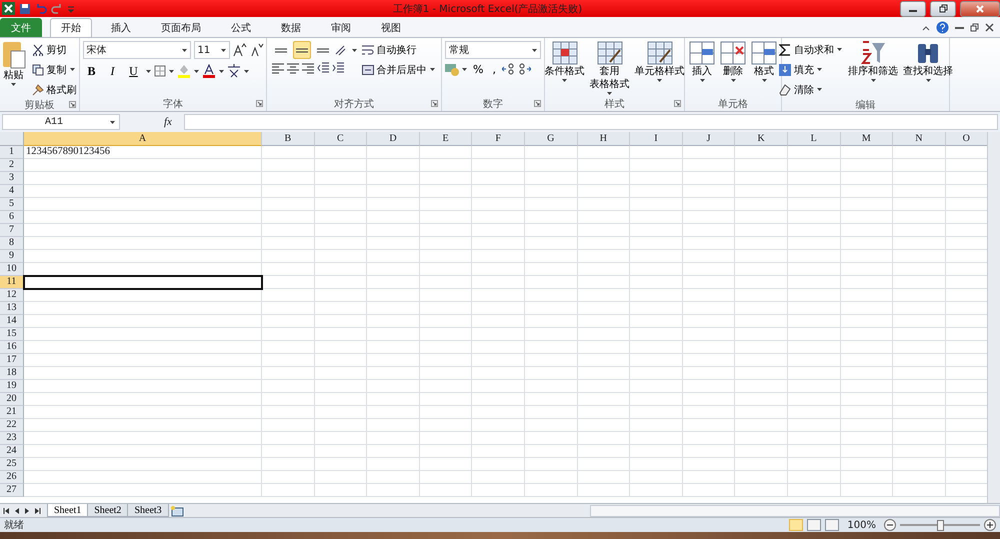 The height and width of the screenshot is (539, 1000). Describe the element at coordinates (604, 139) in the screenshot. I see `column-header: H` at that location.